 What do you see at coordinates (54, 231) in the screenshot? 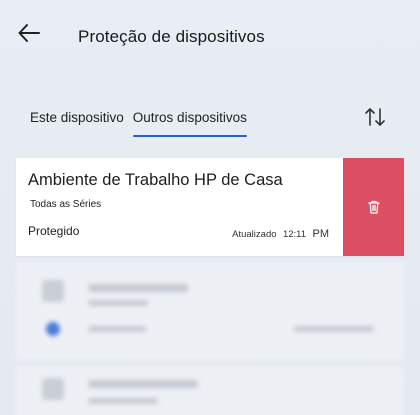
I see `device-status: Protegido` at bounding box center [54, 231].